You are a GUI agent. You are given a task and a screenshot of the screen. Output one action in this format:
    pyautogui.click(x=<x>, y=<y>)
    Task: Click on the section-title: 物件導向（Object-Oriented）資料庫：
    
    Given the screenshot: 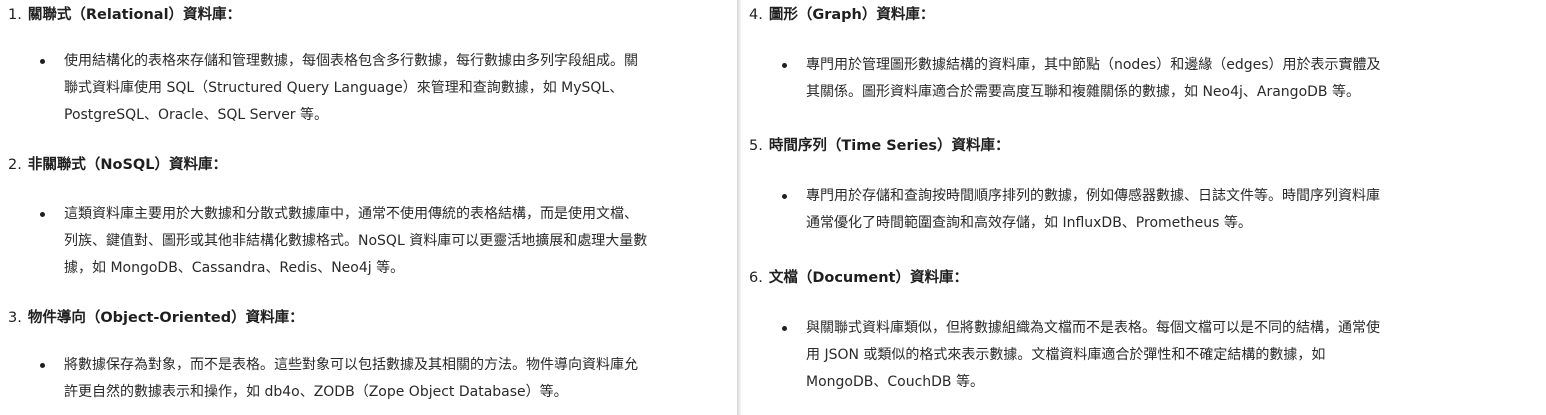 What is the action you would take?
    pyautogui.click(x=165, y=318)
    